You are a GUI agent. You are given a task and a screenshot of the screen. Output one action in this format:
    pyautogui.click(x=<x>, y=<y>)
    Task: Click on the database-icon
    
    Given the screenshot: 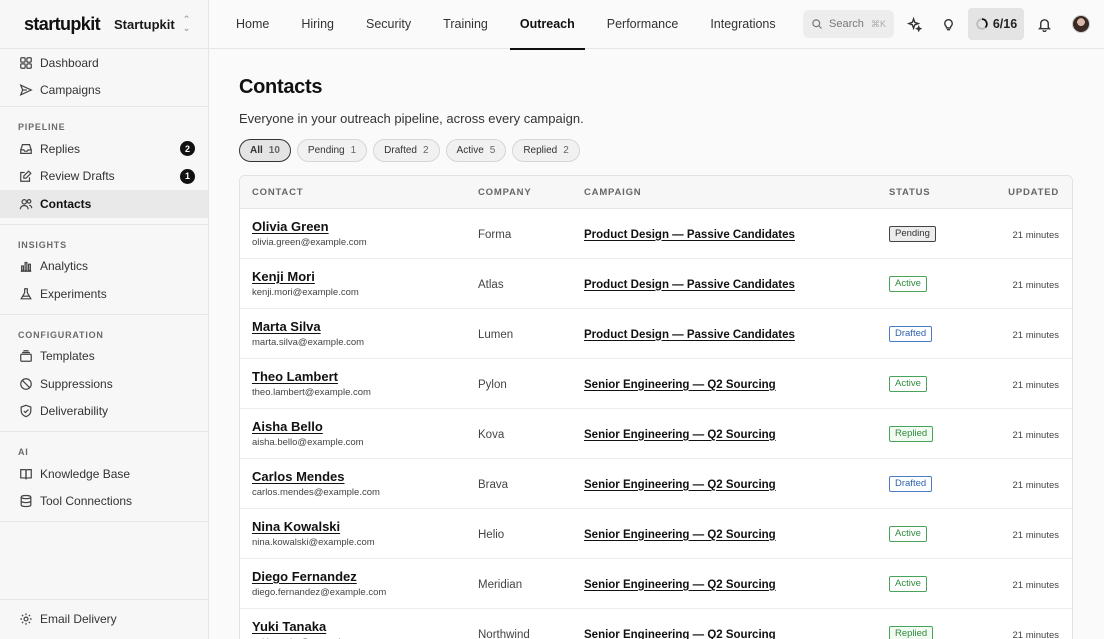 What is the action you would take?
    pyautogui.click(x=26, y=501)
    